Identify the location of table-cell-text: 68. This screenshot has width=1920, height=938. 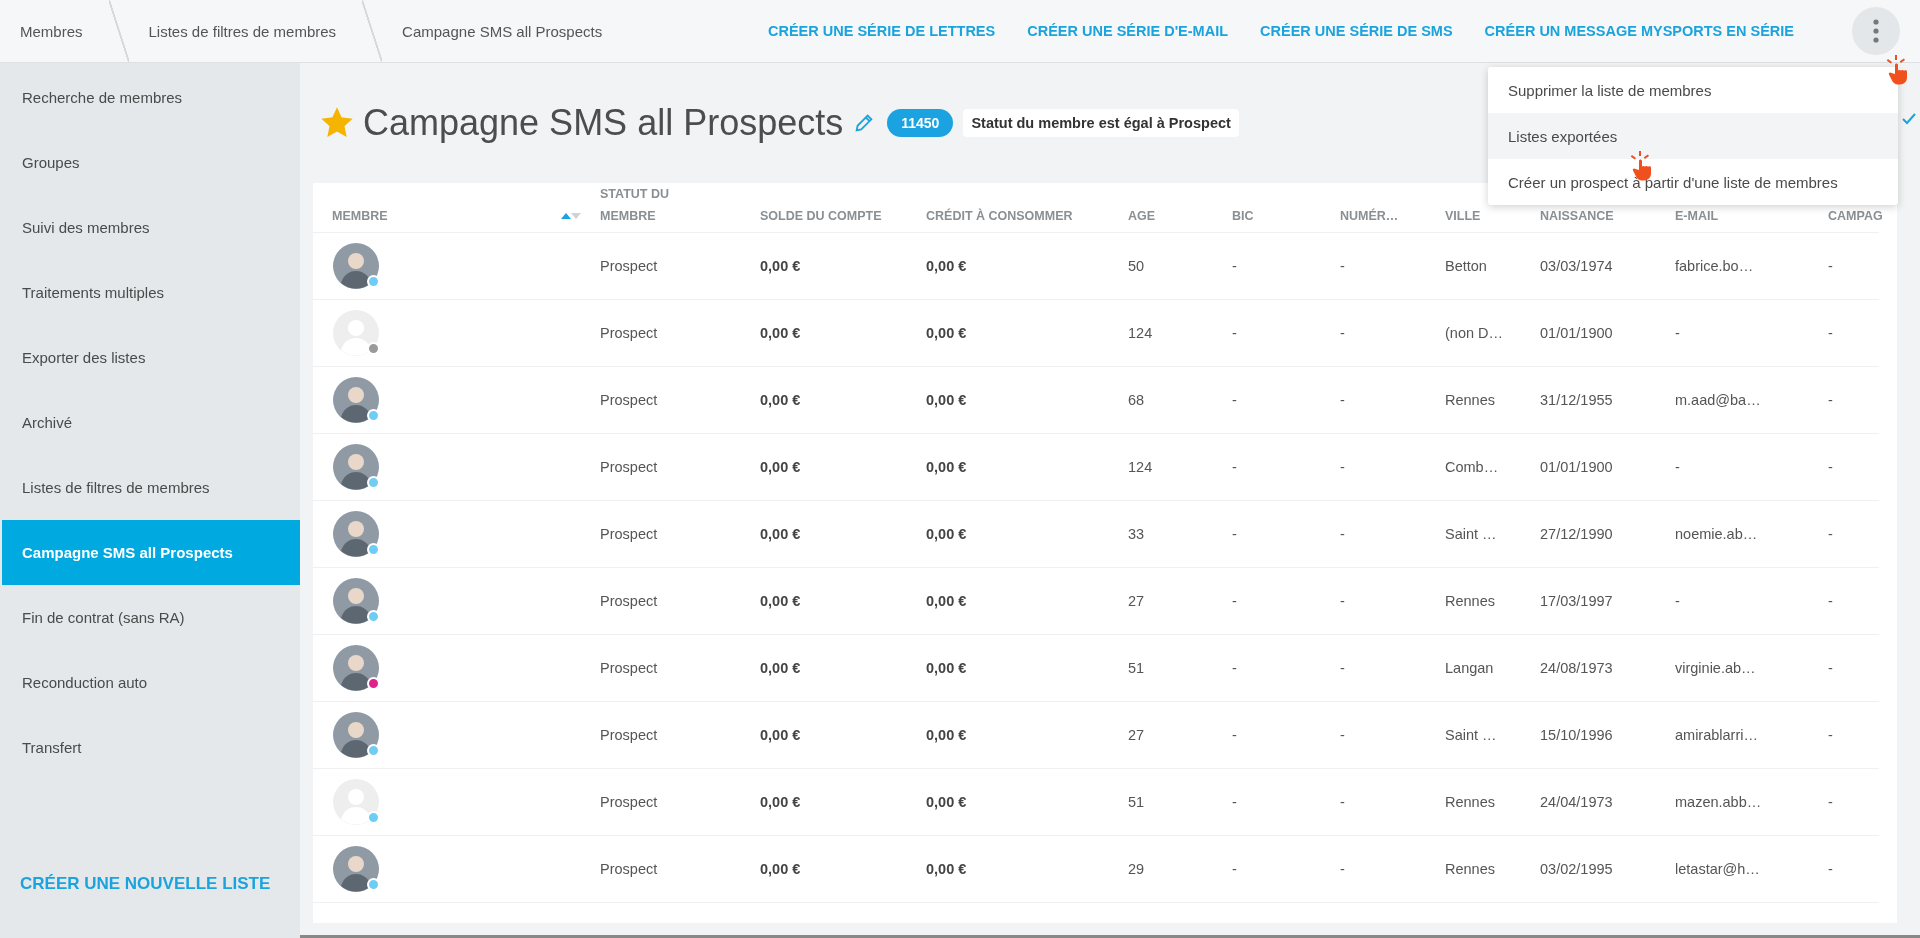
(1136, 400).